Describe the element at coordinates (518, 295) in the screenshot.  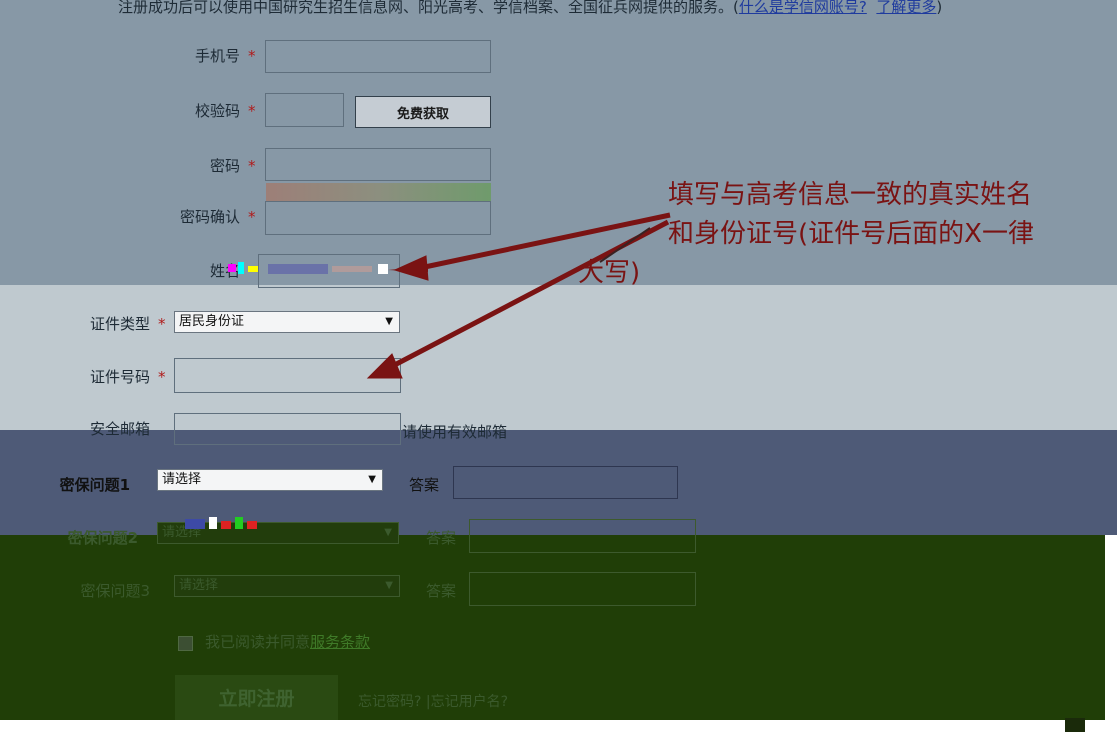
I see `annotation-arrows` at that location.